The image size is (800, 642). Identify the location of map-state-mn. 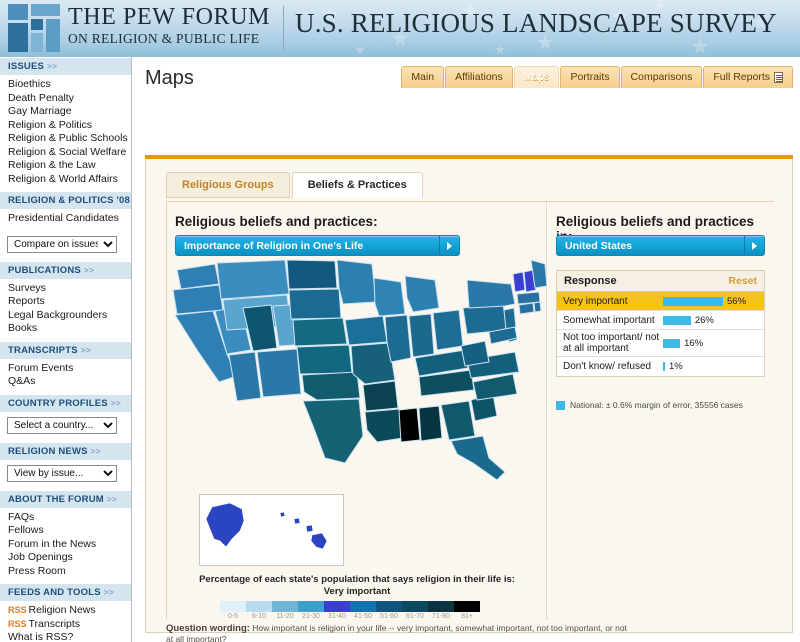
(356, 282).